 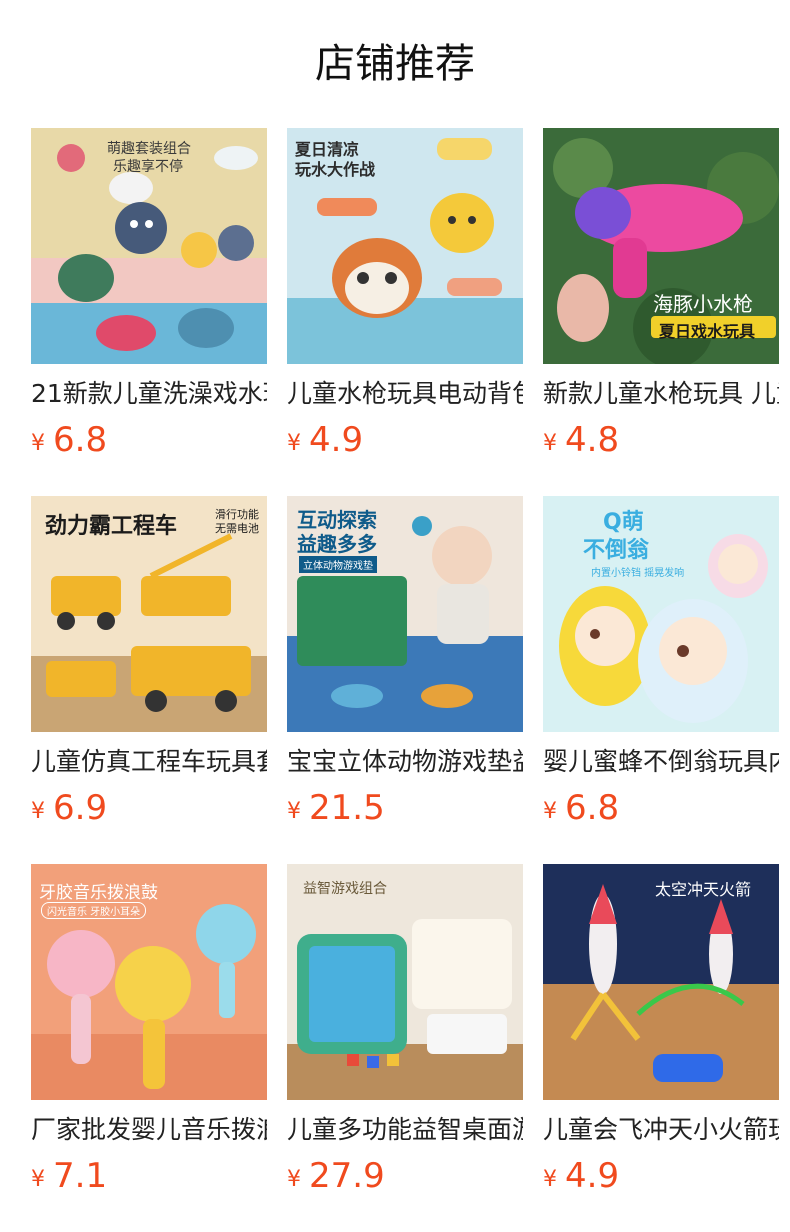 What do you see at coordinates (149, 811) in the screenshot?
I see `product-price: ¥6.9` at bounding box center [149, 811].